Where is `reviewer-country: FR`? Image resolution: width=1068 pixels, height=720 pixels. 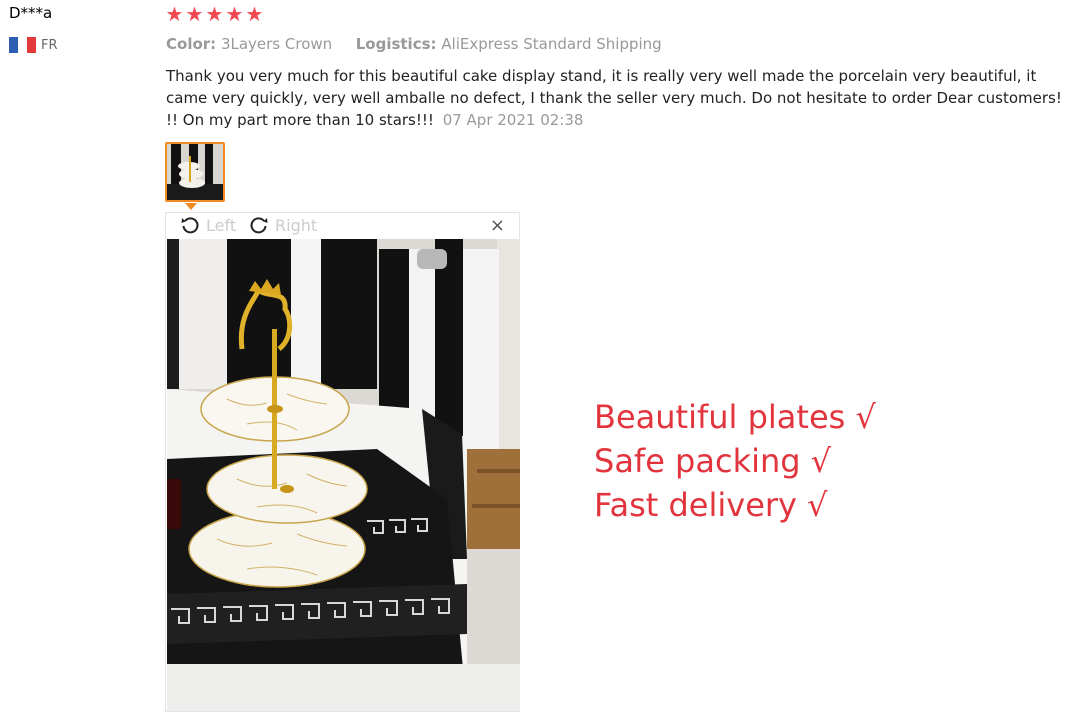
reviewer-country: FR is located at coordinates (33, 45).